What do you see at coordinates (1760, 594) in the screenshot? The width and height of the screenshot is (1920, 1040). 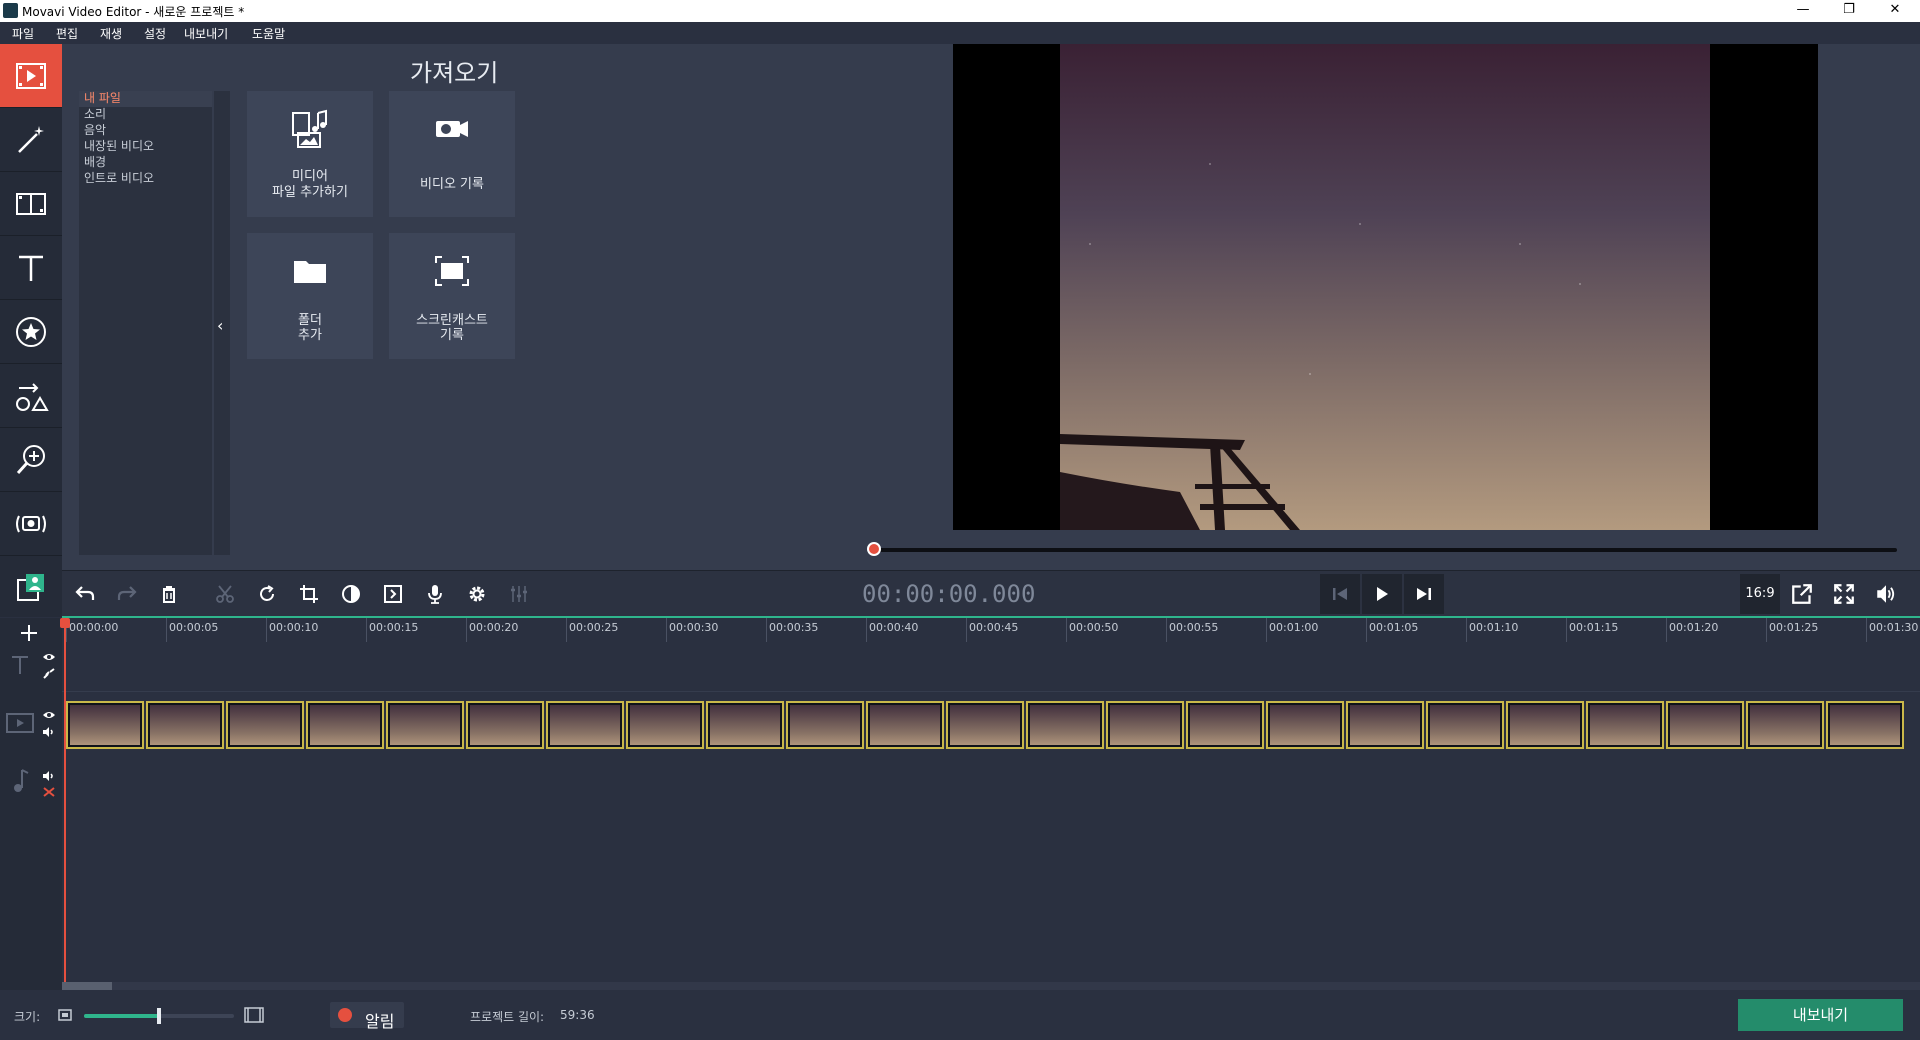 I see `aspect-ratio-button: 16:9` at bounding box center [1760, 594].